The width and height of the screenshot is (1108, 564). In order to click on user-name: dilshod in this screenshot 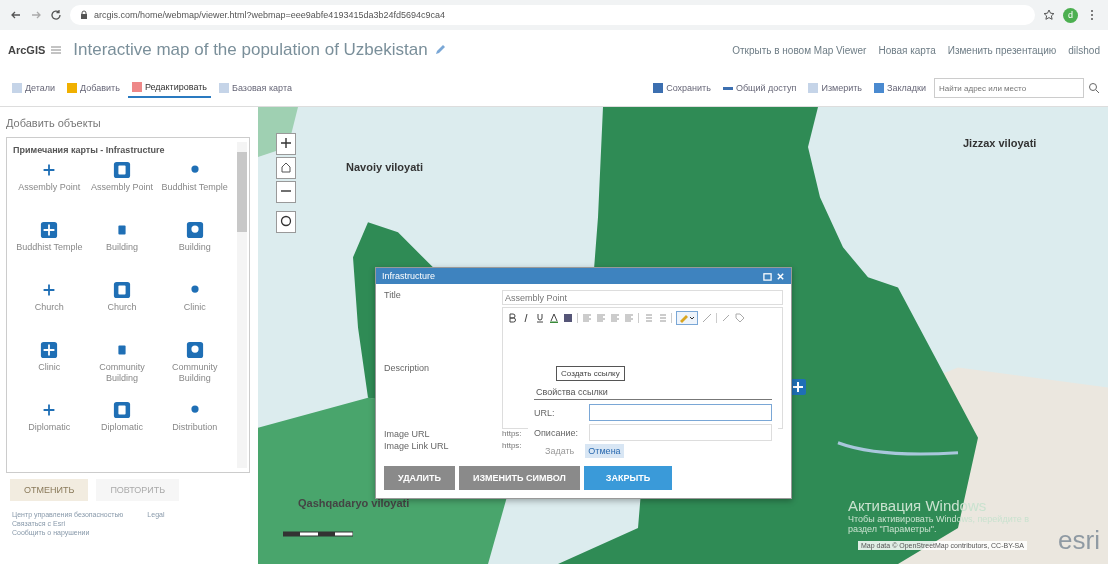, I will do `click(1084, 50)`.